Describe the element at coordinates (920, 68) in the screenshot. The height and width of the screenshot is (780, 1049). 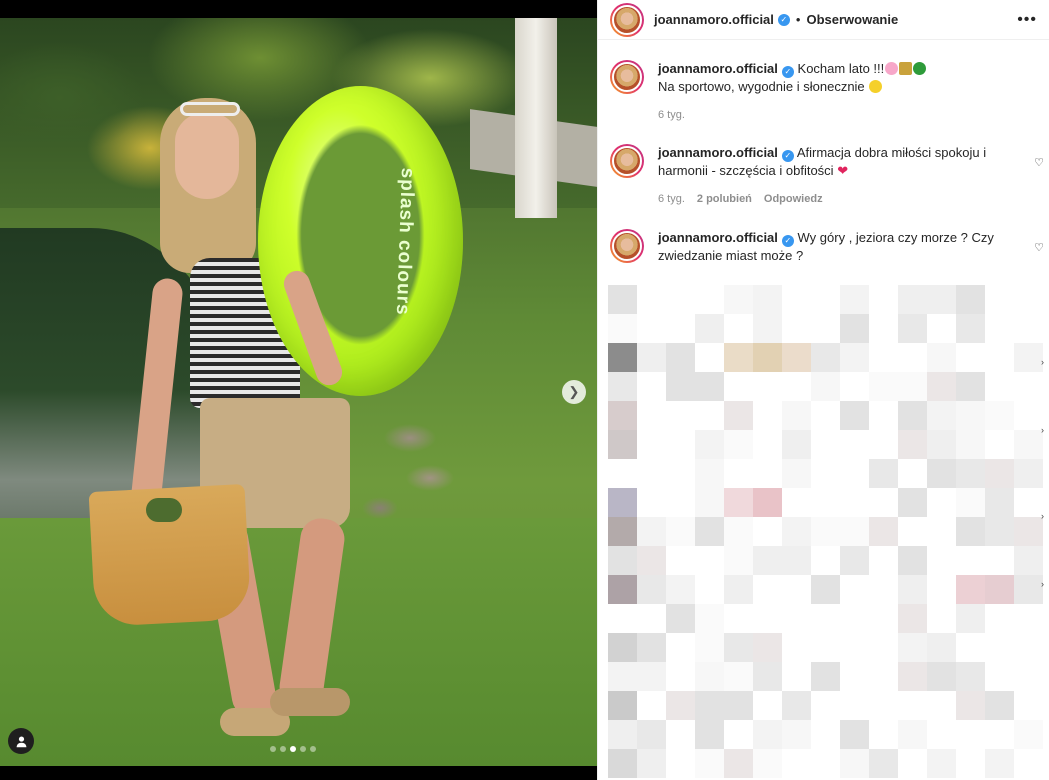
I see `clover-emoji-icon` at that location.